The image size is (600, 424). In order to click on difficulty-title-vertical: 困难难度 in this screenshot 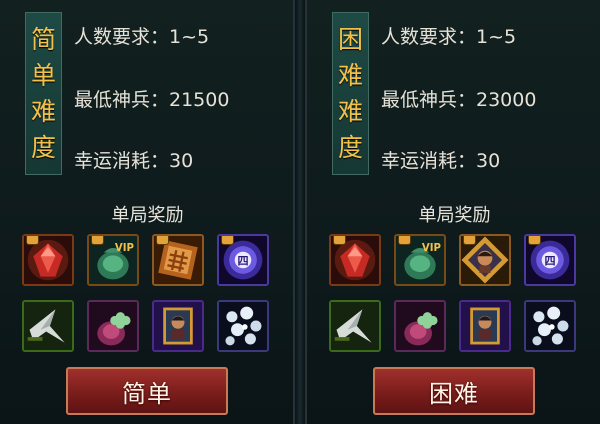, I will do `click(350, 93)`.